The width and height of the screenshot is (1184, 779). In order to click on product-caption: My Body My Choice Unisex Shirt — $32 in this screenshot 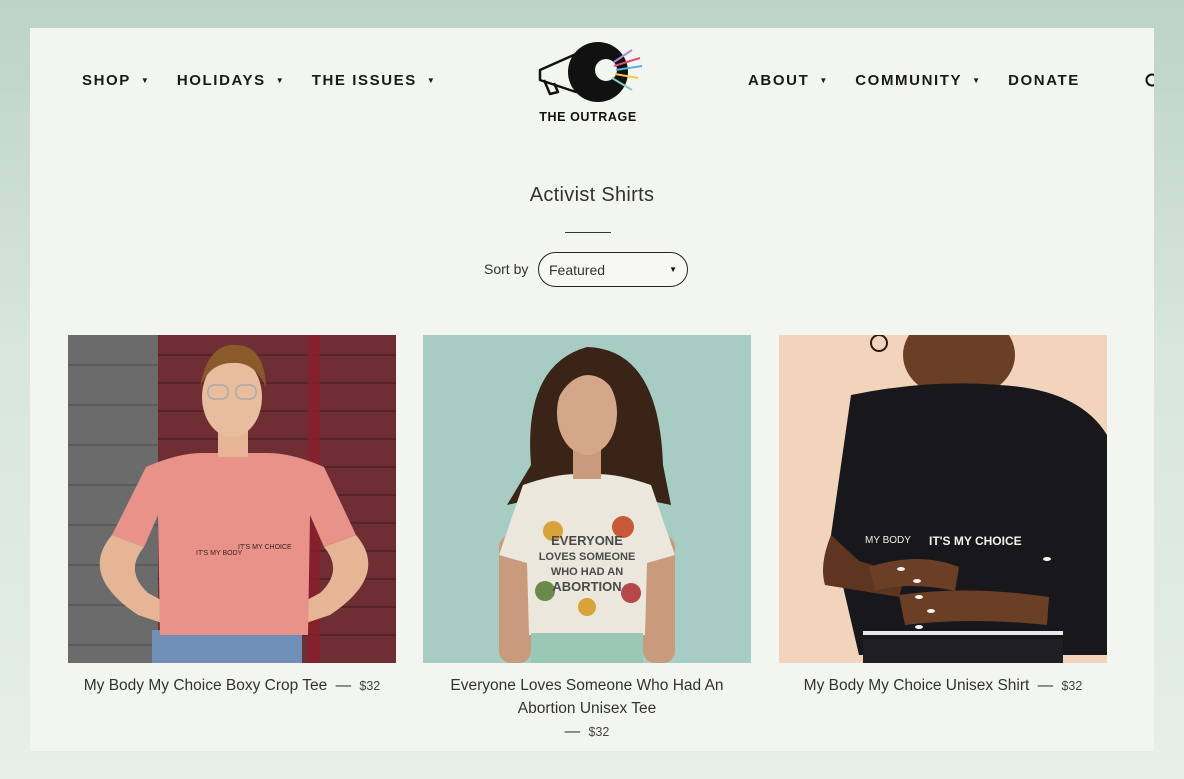, I will do `click(943, 686)`.